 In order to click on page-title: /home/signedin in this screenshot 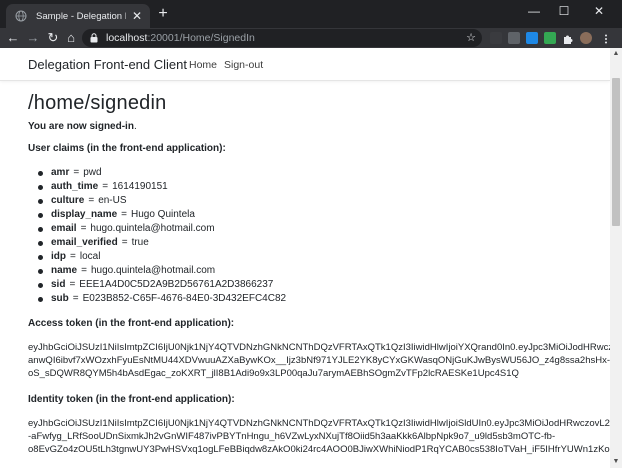, I will do `click(97, 103)`.